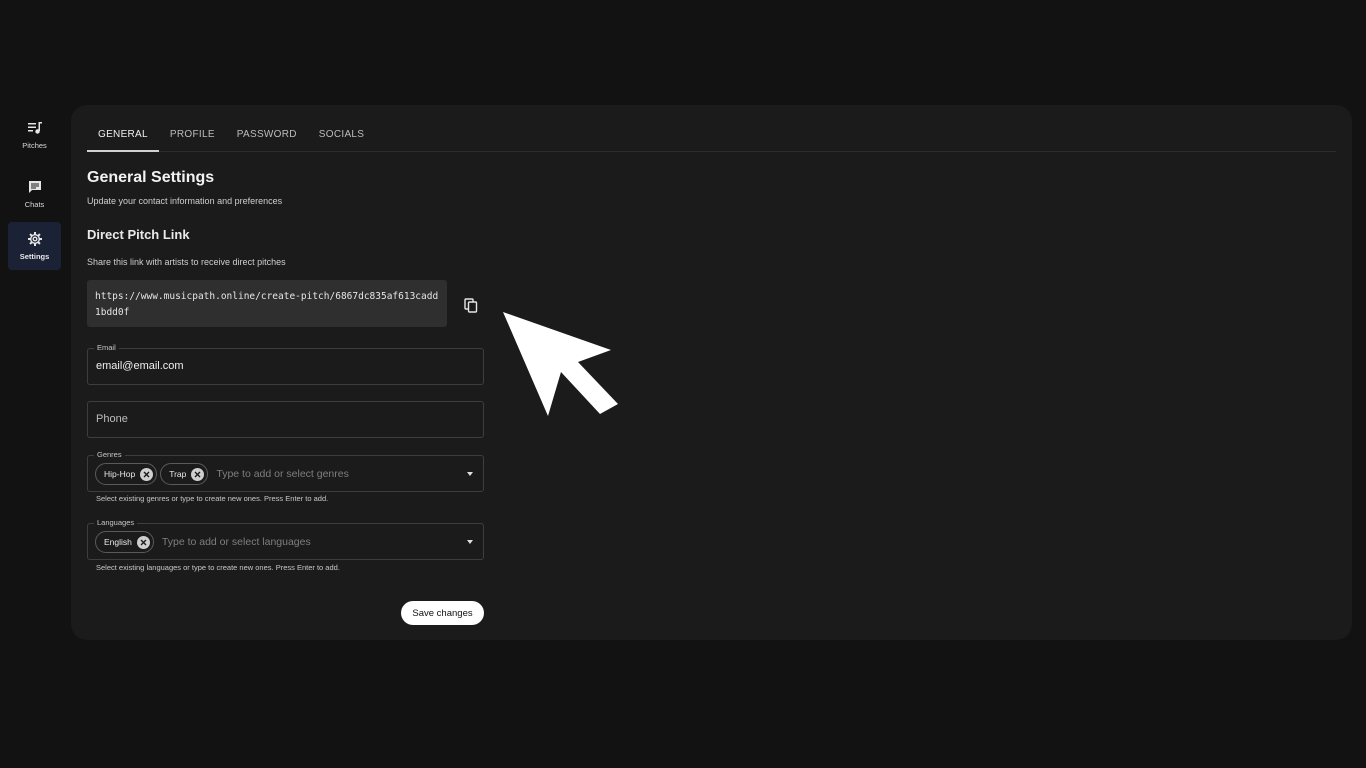 This screenshot has height=768, width=1366. I want to click on settings-tabs: GENERAL PROFILE PASSWORD SOCIALS, so click(711, 135).